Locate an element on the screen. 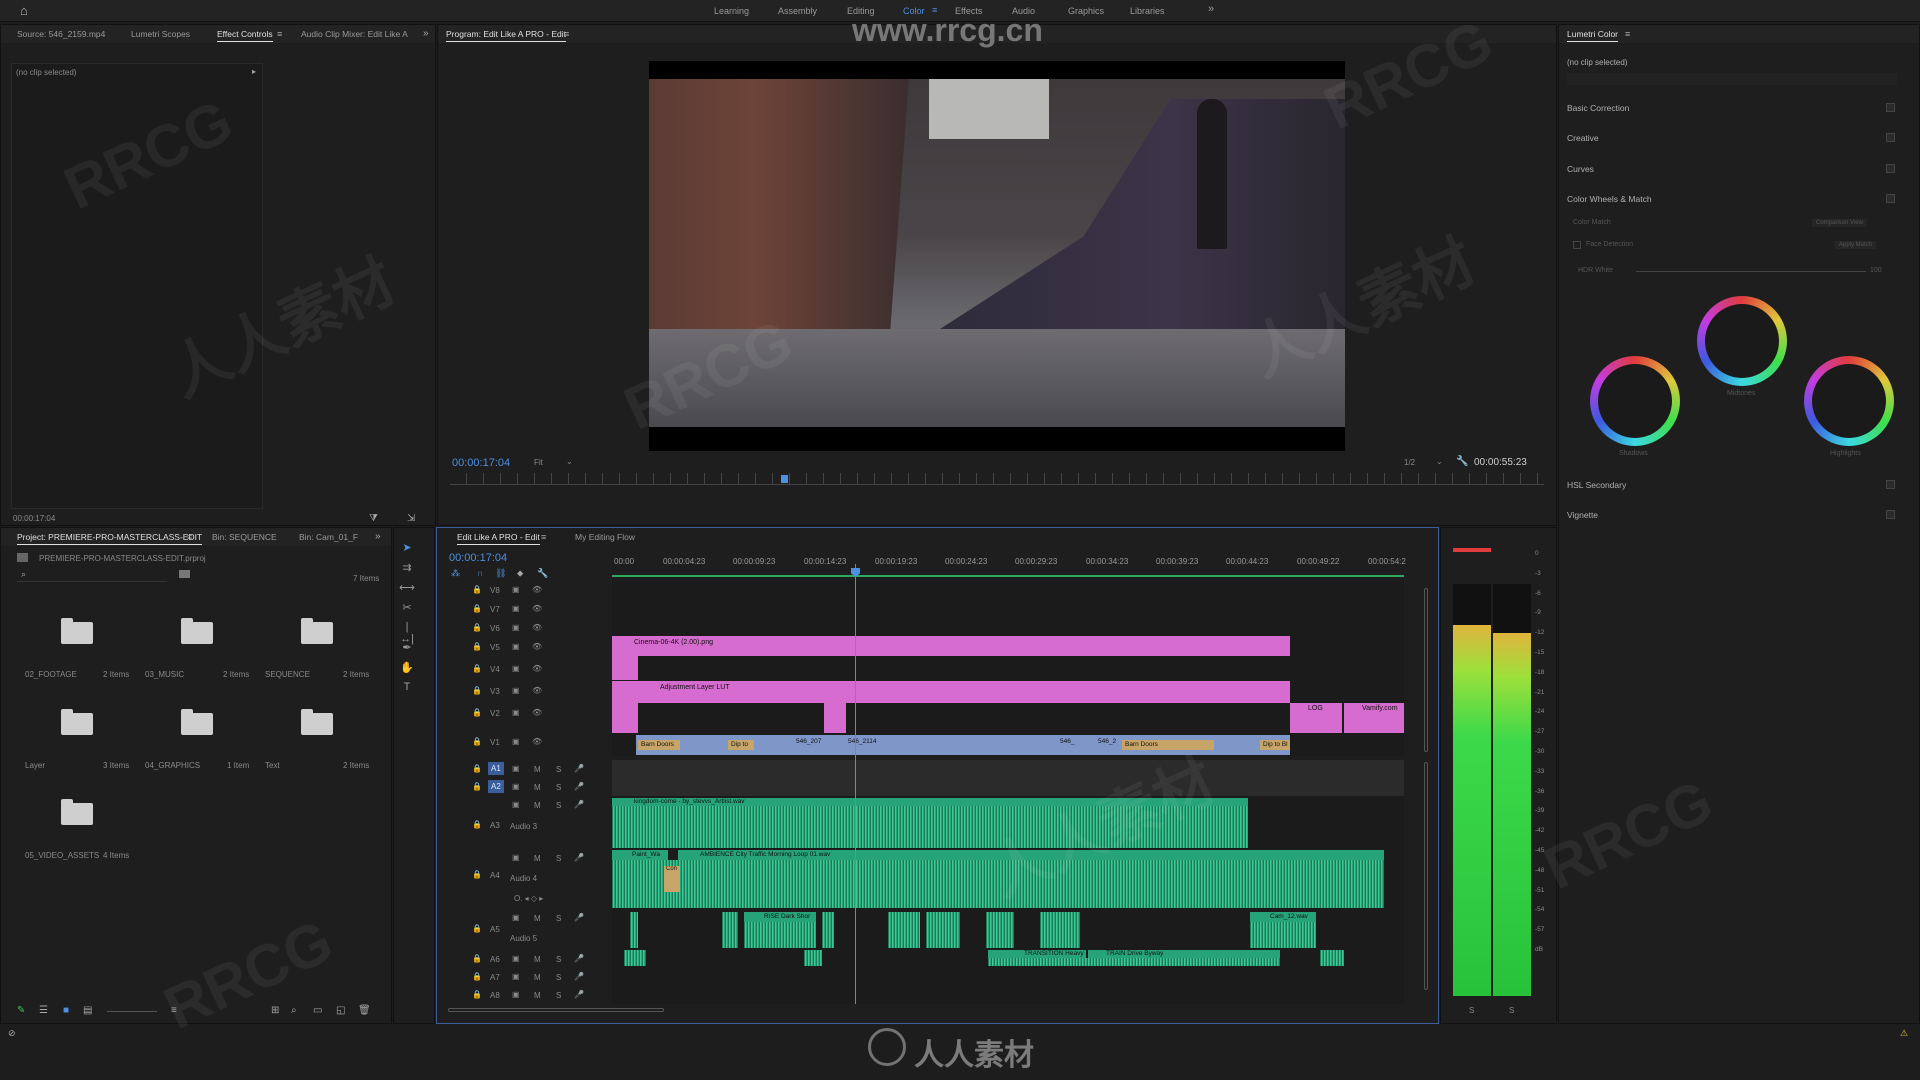 Image resolution: width=1920 pixels, height=1080 pixels. sort-icon: ≡ is located at coordinates (174, 1010).